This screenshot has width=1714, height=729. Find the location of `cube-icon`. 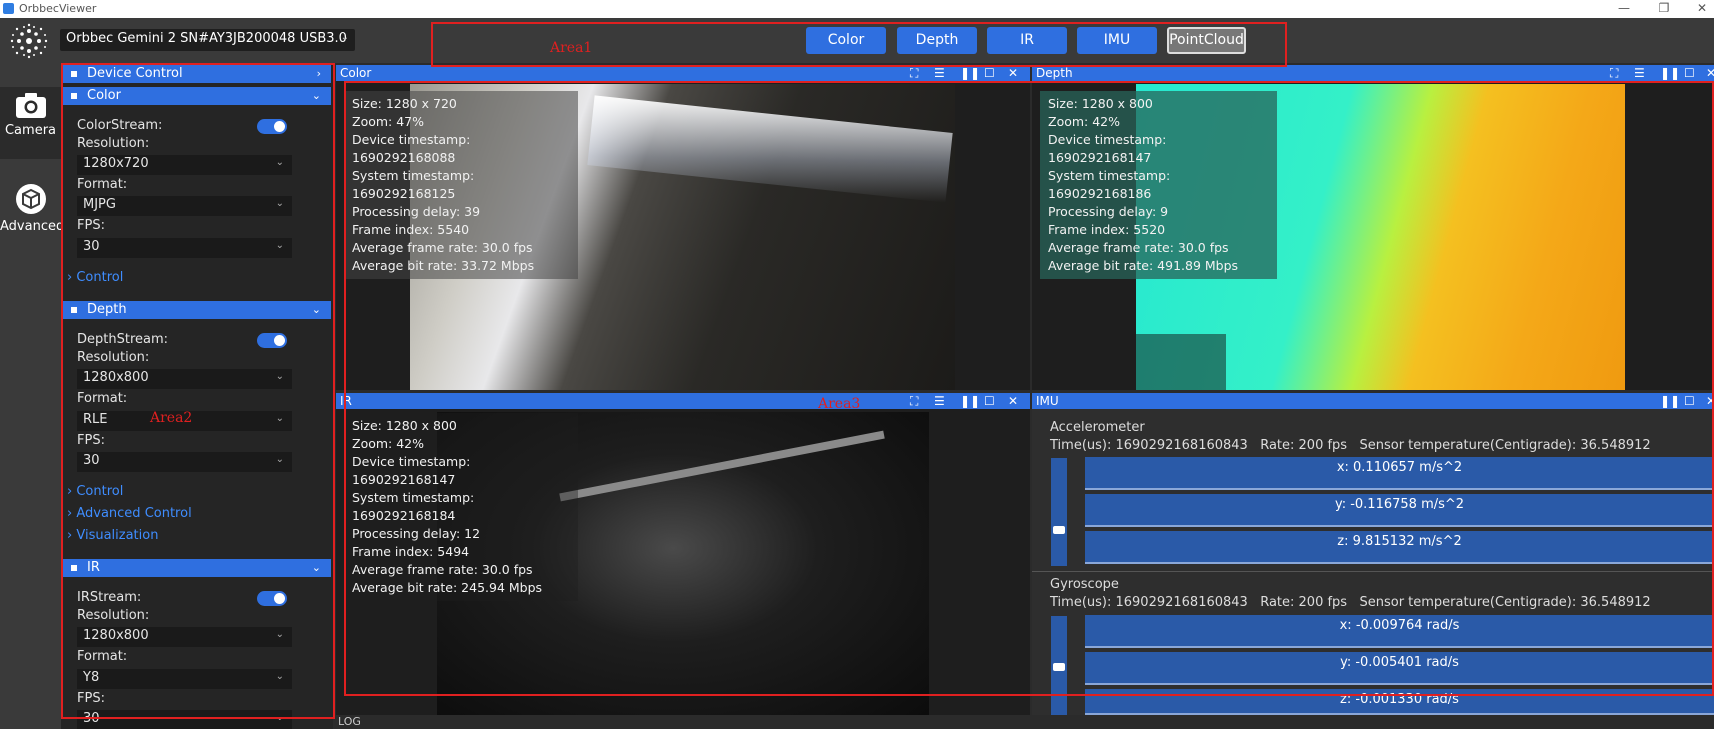

cube-icon is located at coordinates (30, 199).